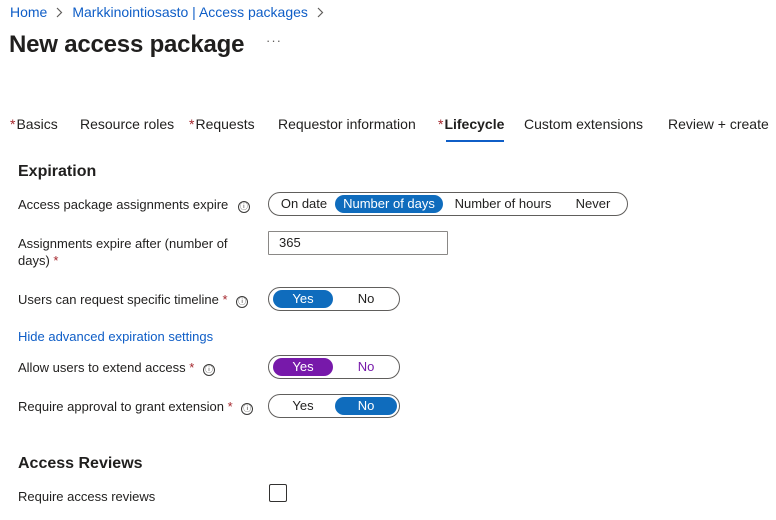 Image resolution: width=776 pixels, height=520 pixels. I want to click on tab-basics: *Basics, so click(34, 130).